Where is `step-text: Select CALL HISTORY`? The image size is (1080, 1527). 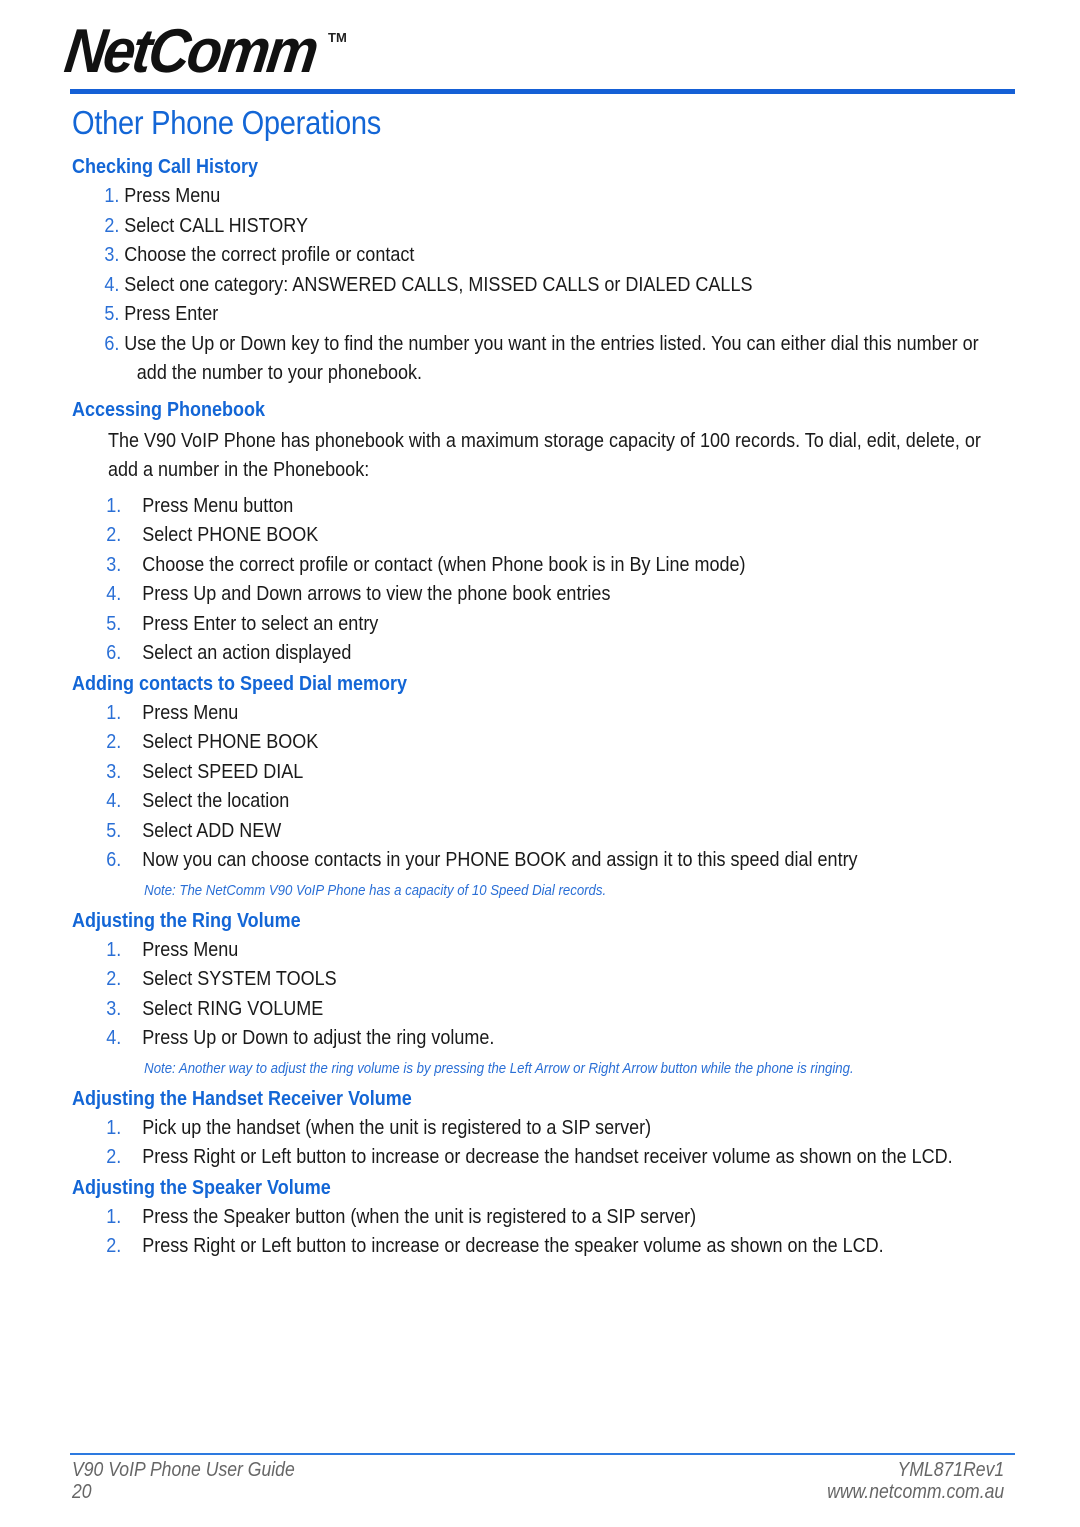
step-text: Select CALL HISTORY is located at coordinates (216, 225).